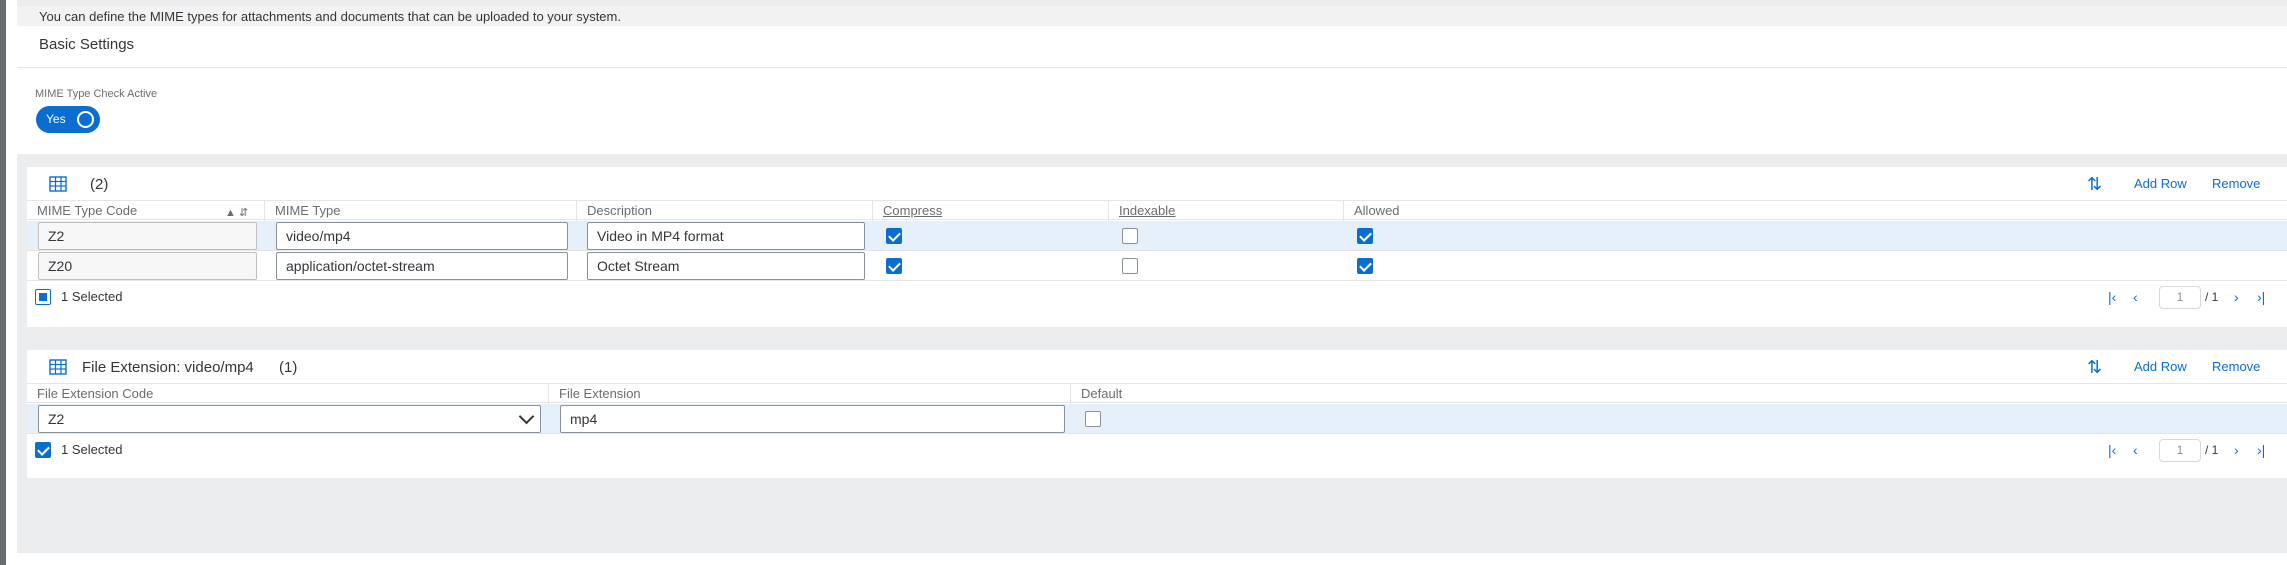 The height and width of the screenshot is (565, 2287). Describe the element at coordinates (526, 416) in the screenshot. I see `chevron-down-icon` at that location.